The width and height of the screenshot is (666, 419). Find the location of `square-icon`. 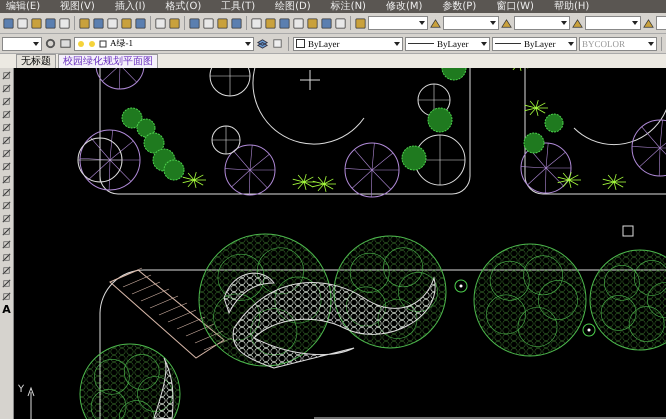

square-icon is located at coordinates (103, 44).